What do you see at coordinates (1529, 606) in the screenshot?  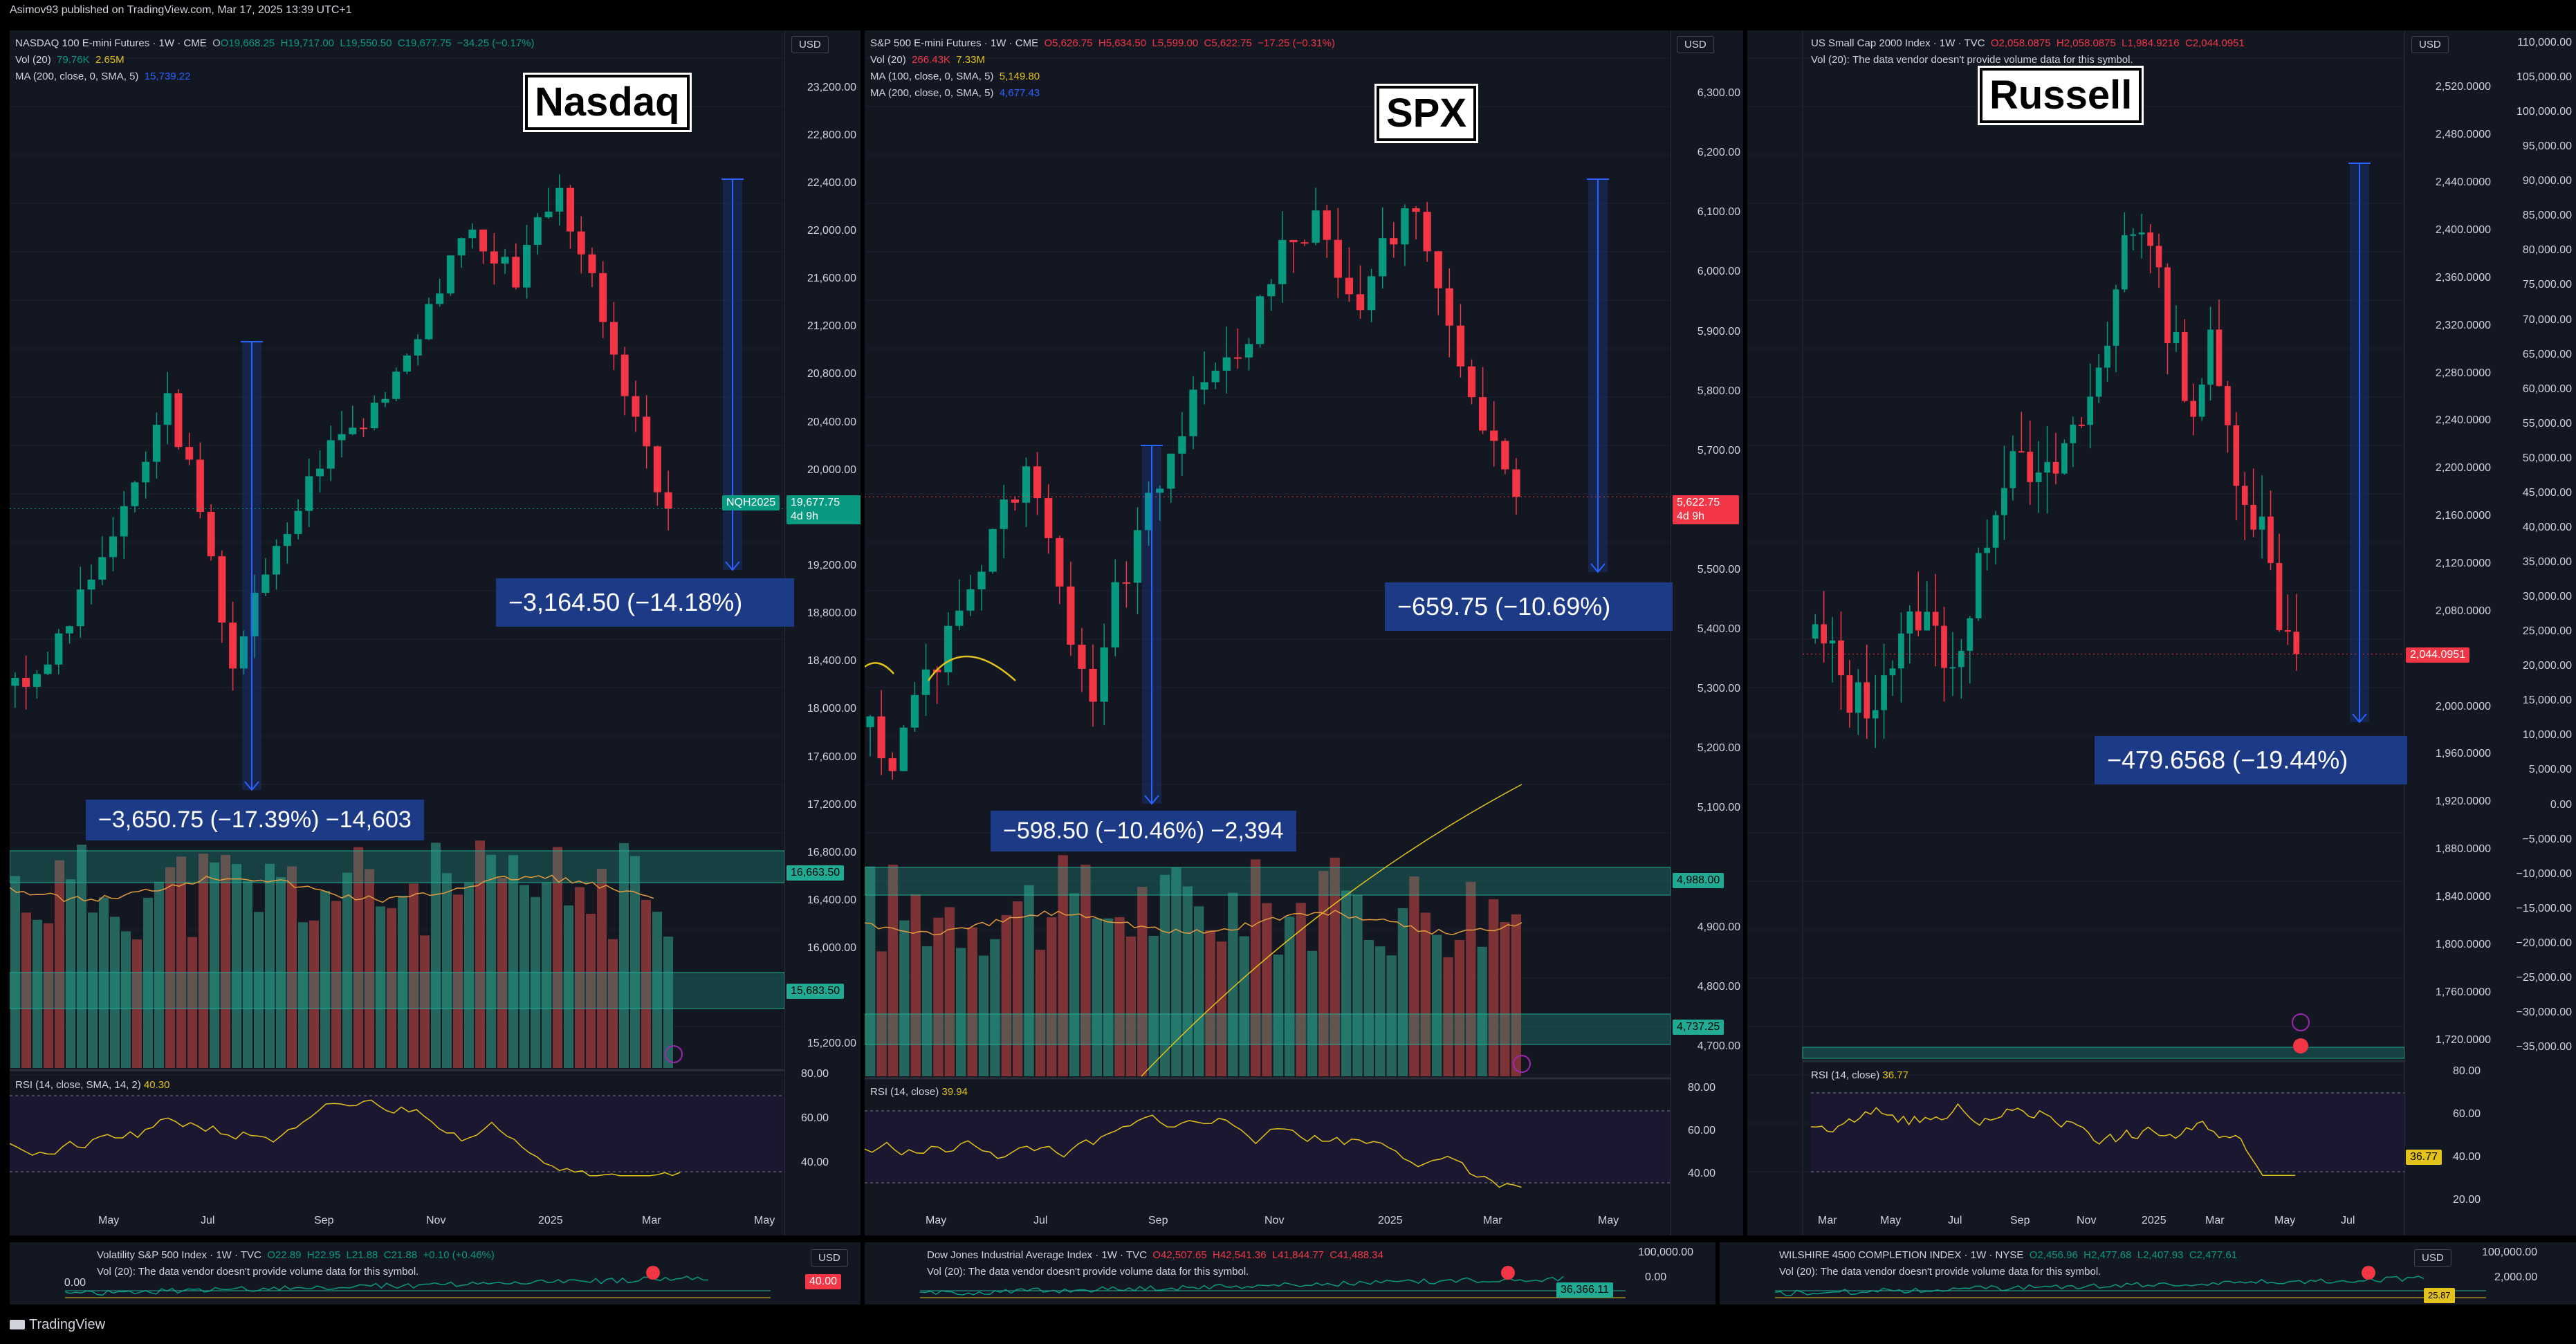 I see `spx-measure-label-large: −659.75 (−10.69%)` at bounding box center [1529, 606].